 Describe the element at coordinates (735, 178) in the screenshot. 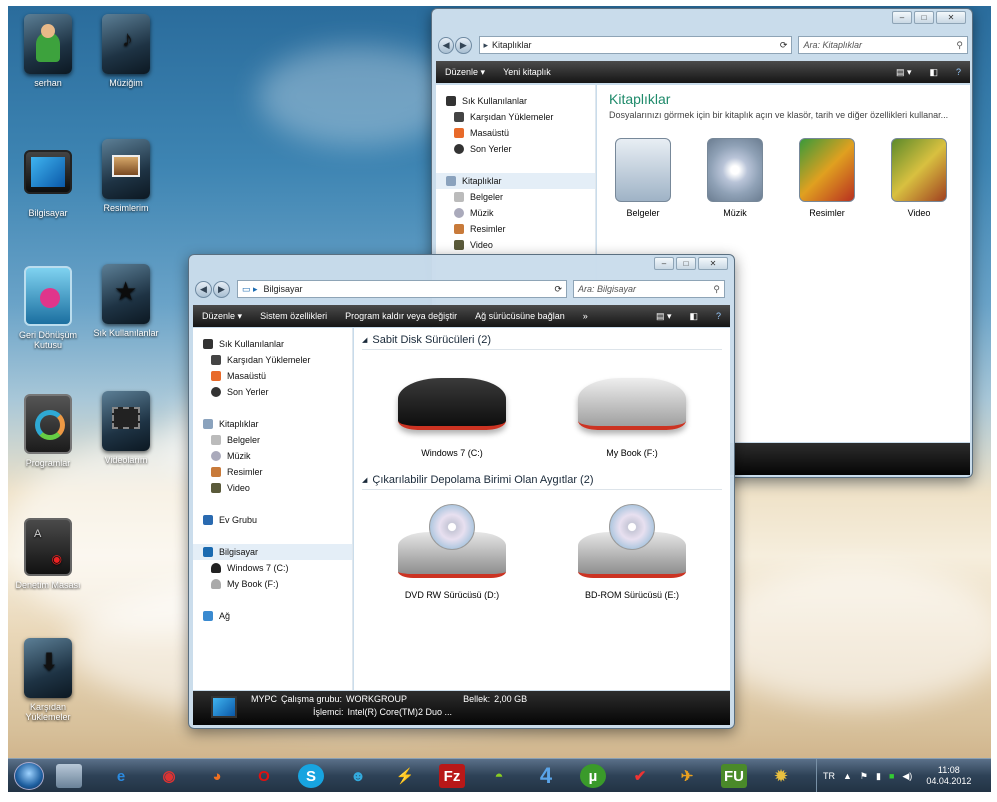

I see `library-tile-music: Müzik` at that location.